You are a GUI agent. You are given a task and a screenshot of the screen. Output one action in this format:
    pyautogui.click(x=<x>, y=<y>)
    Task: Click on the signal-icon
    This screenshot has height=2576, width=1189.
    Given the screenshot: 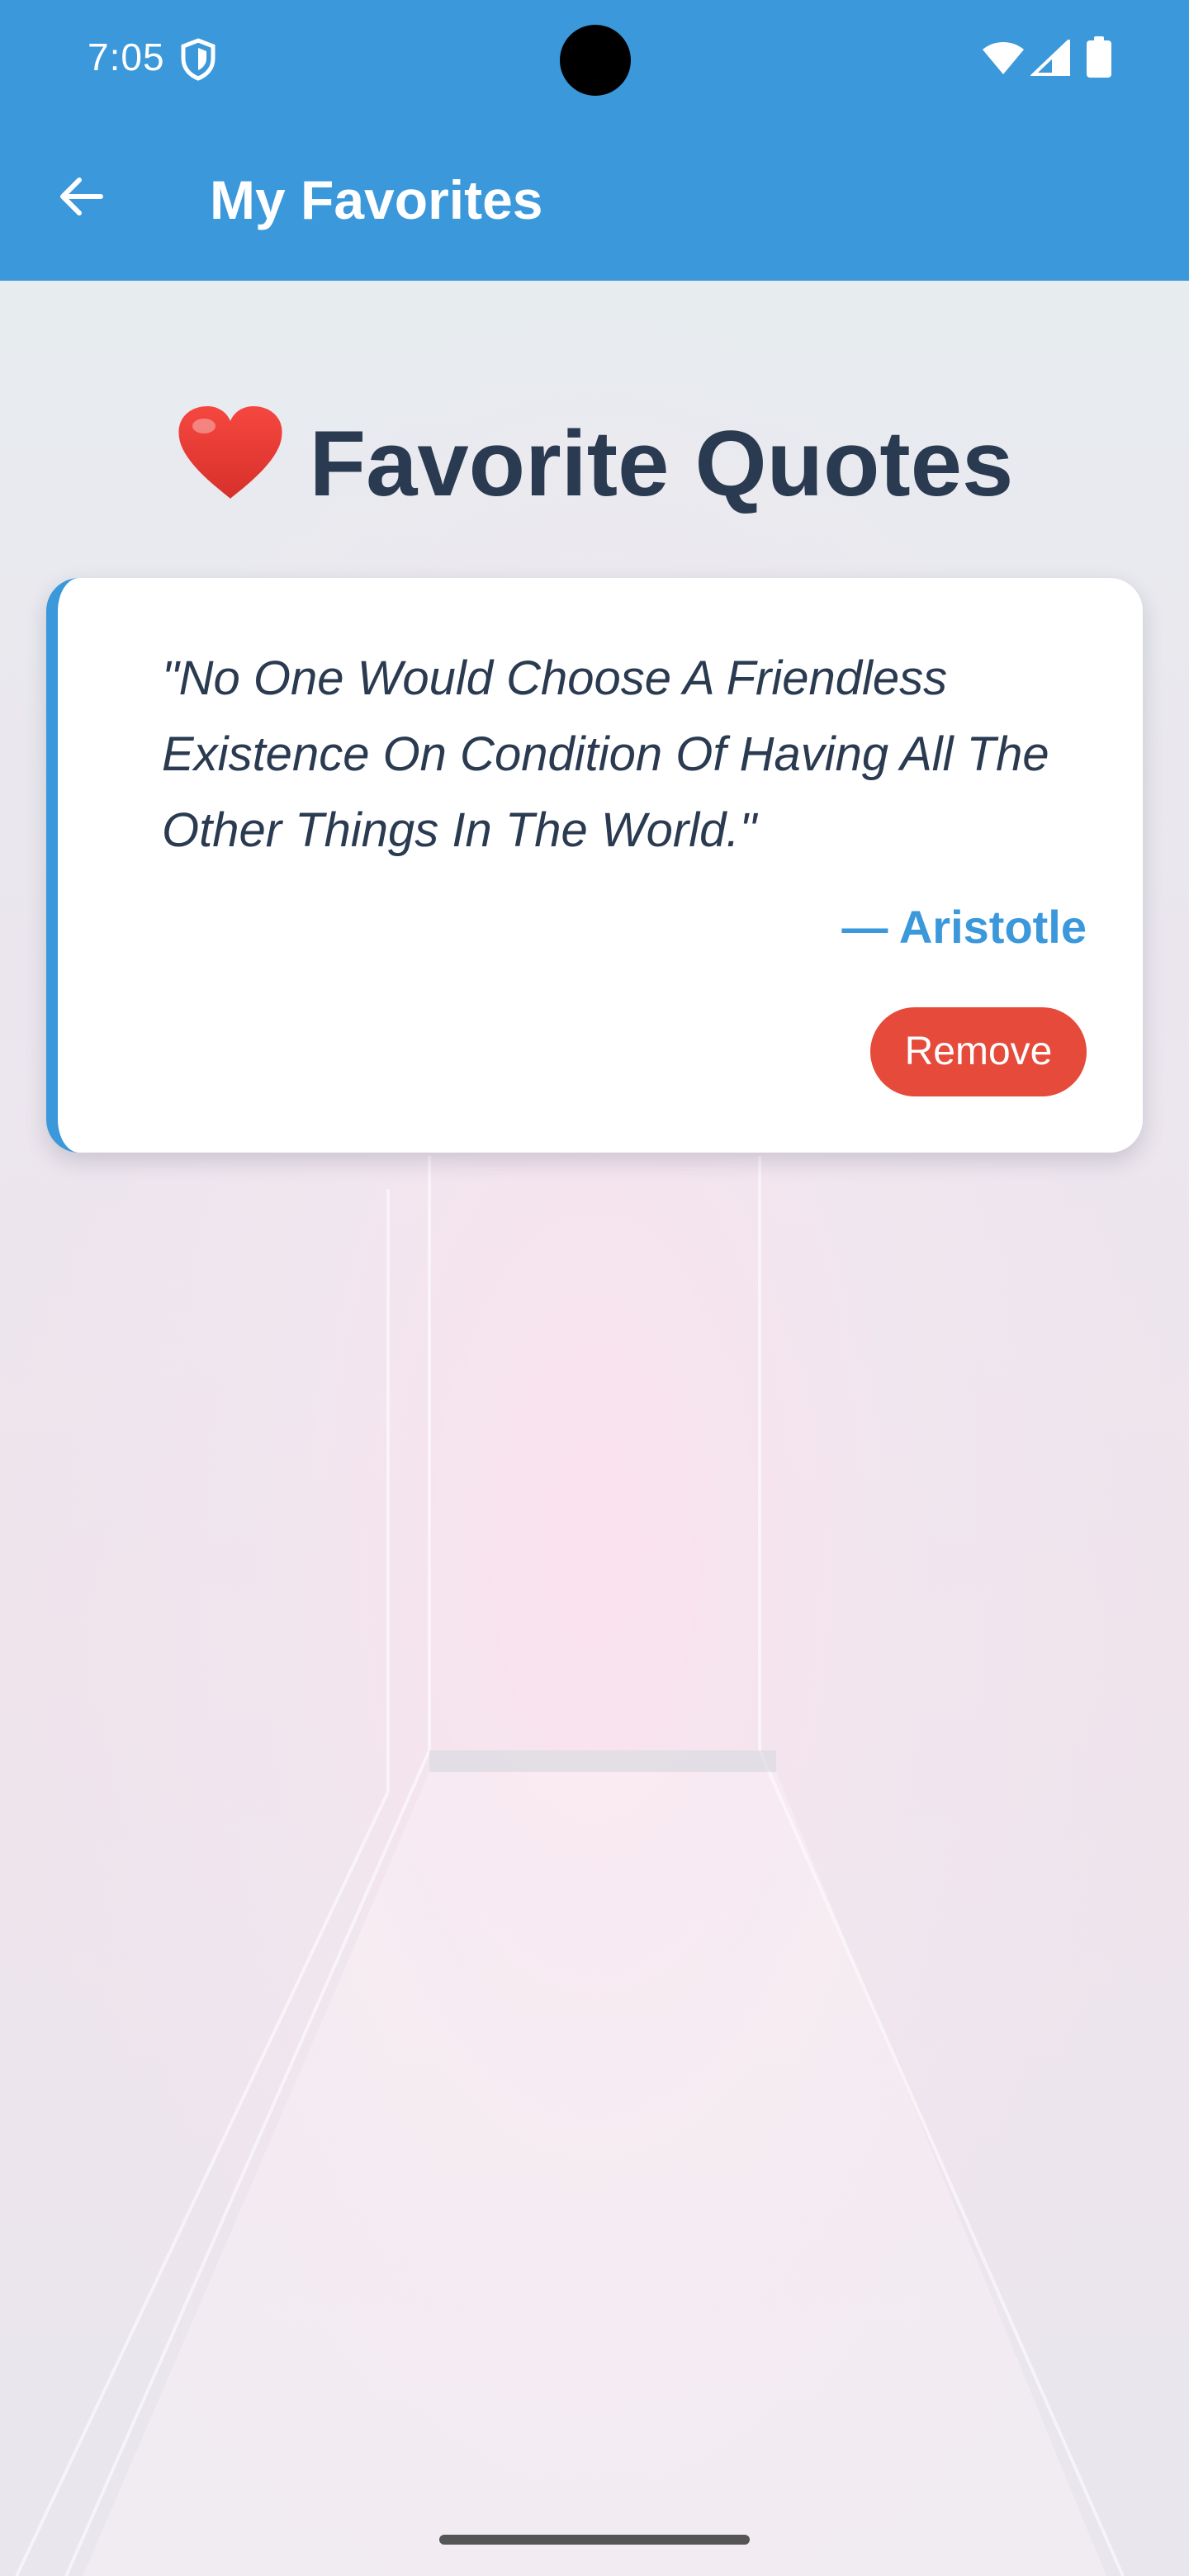 What is the action you would take?
    pyautogui.click(x=1050, y=58)
    